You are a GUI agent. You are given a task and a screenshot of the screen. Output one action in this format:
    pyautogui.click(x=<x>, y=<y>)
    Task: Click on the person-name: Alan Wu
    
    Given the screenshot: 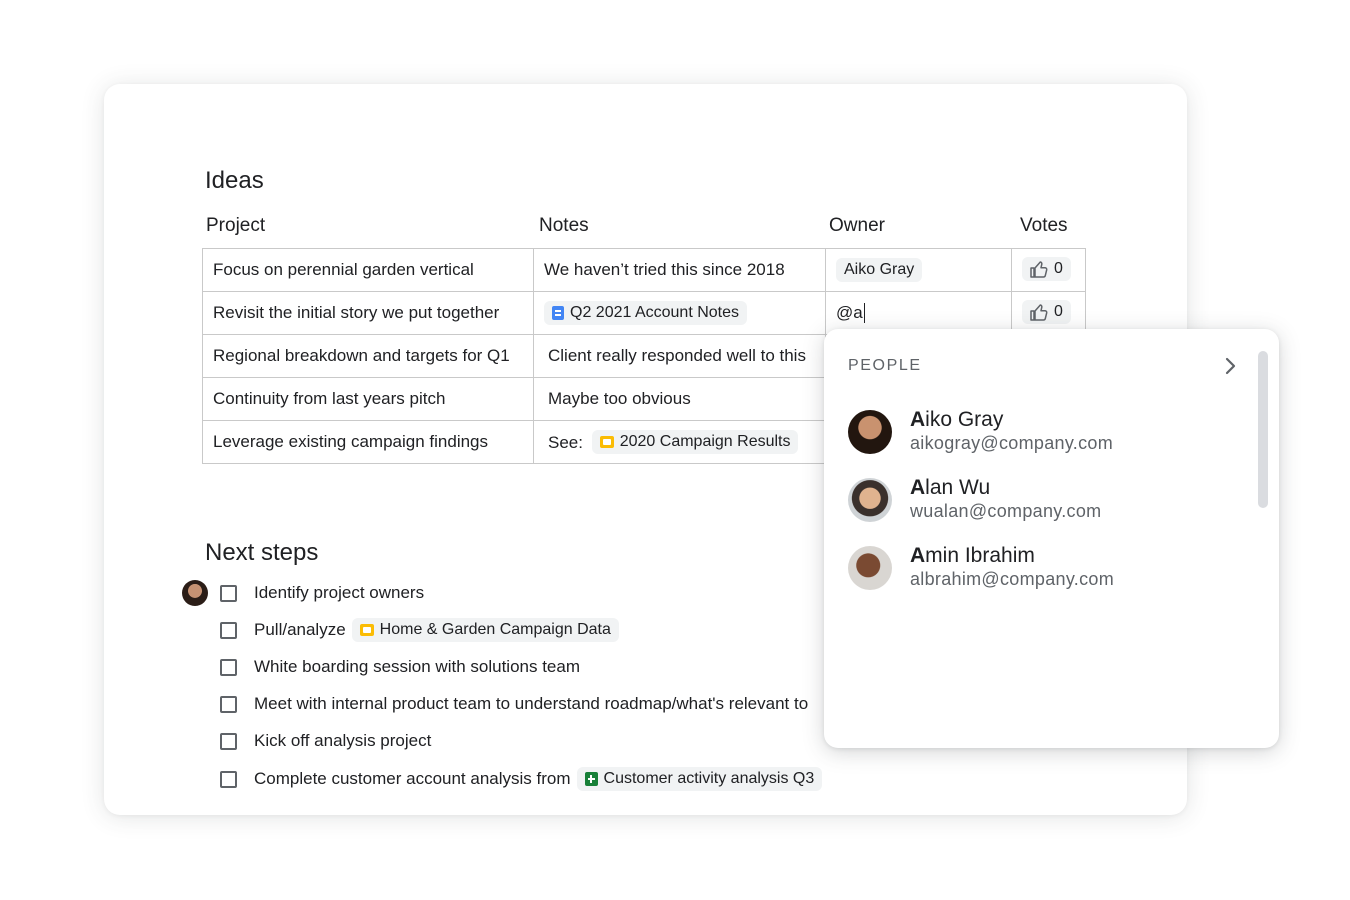 What is the action you would take?
    pyautogui.click(x=950, y=487)
    